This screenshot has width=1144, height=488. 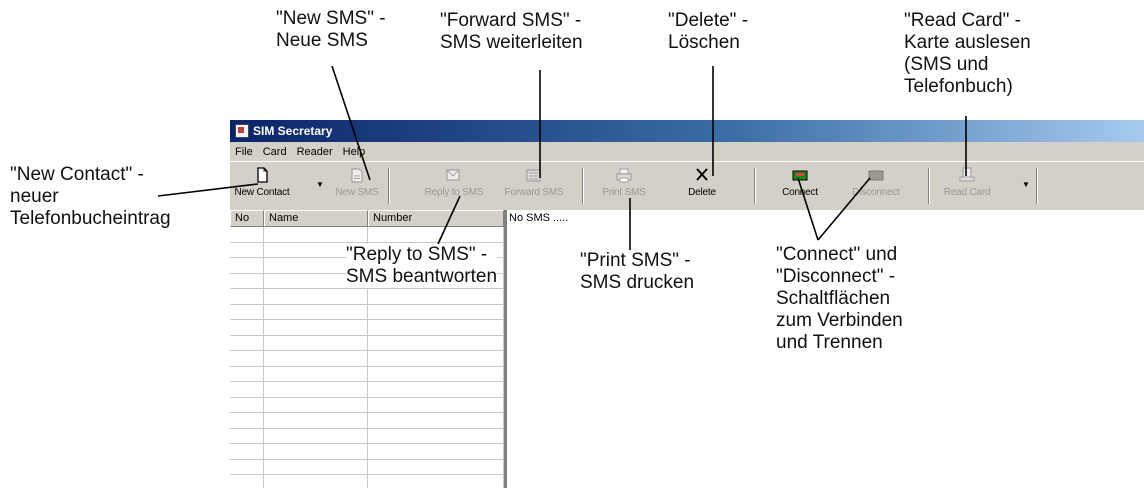 I want to click on forward-sms-icon, so click(x=533, y=175).